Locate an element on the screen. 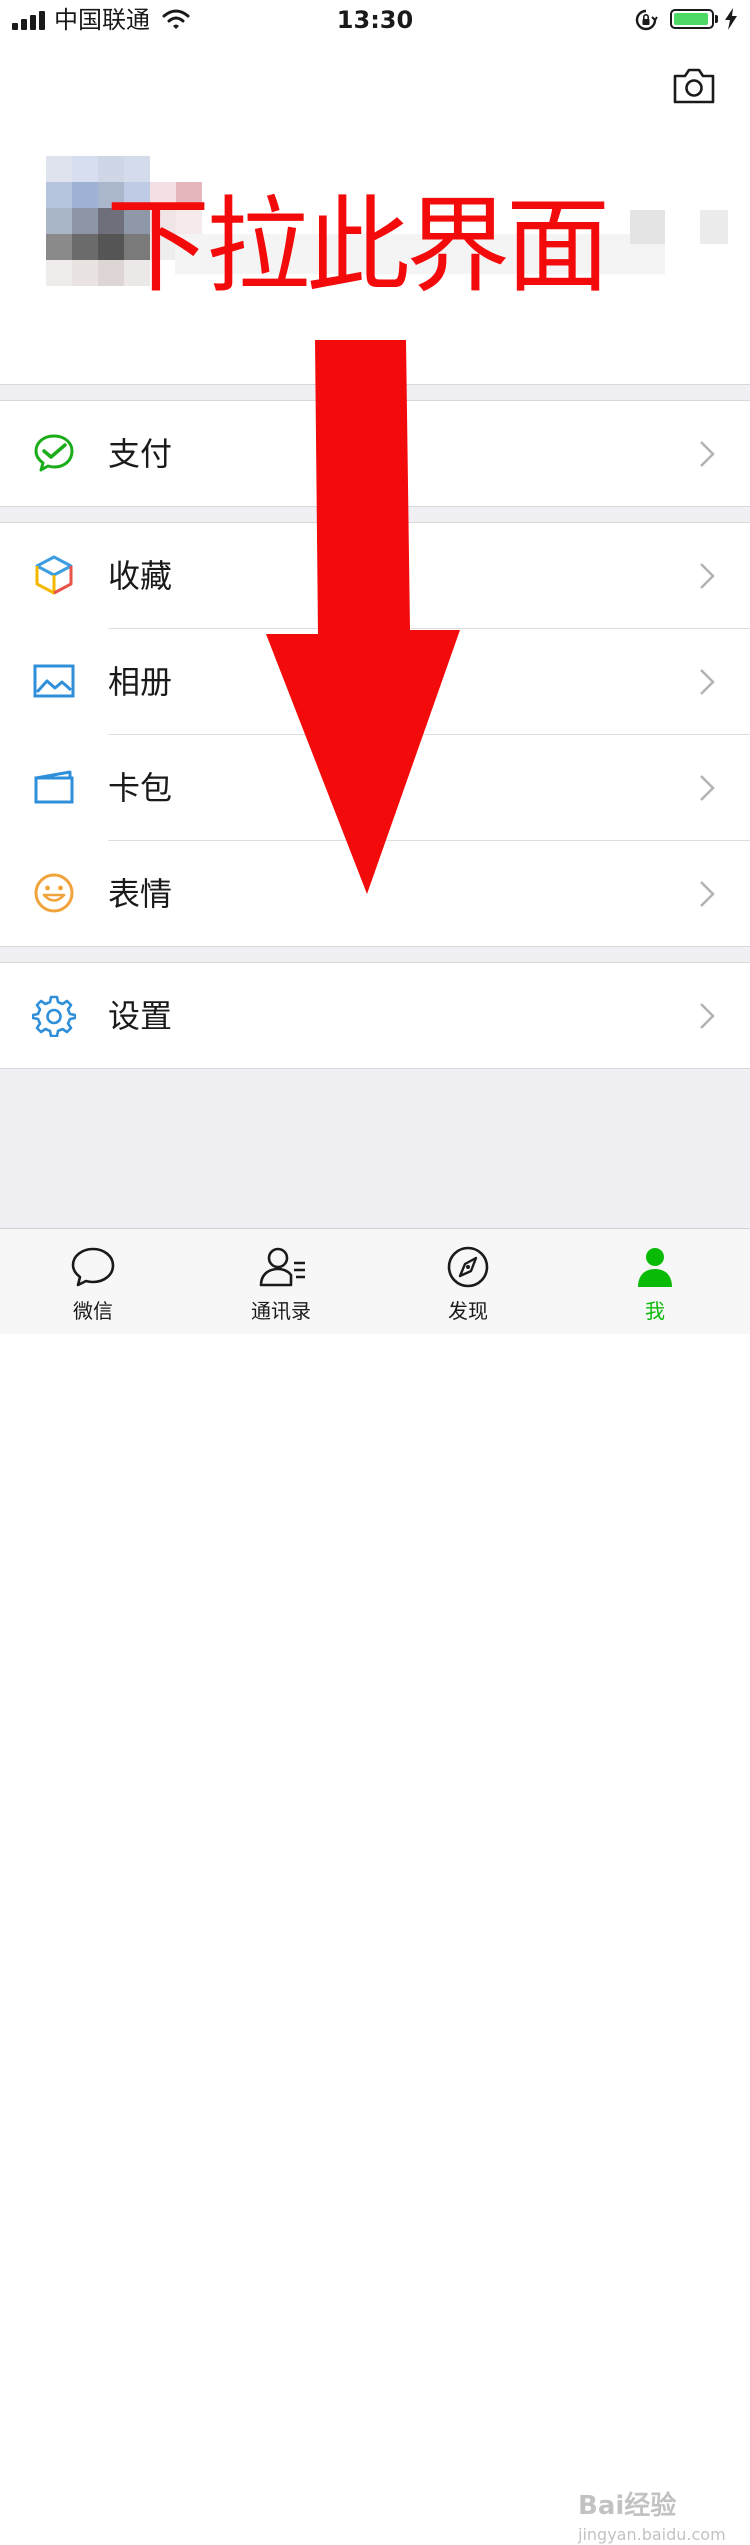 Image resolution: width=750 pixels, height=2545 pixels. arrow-down-icon is located at coordinates (363, 617).